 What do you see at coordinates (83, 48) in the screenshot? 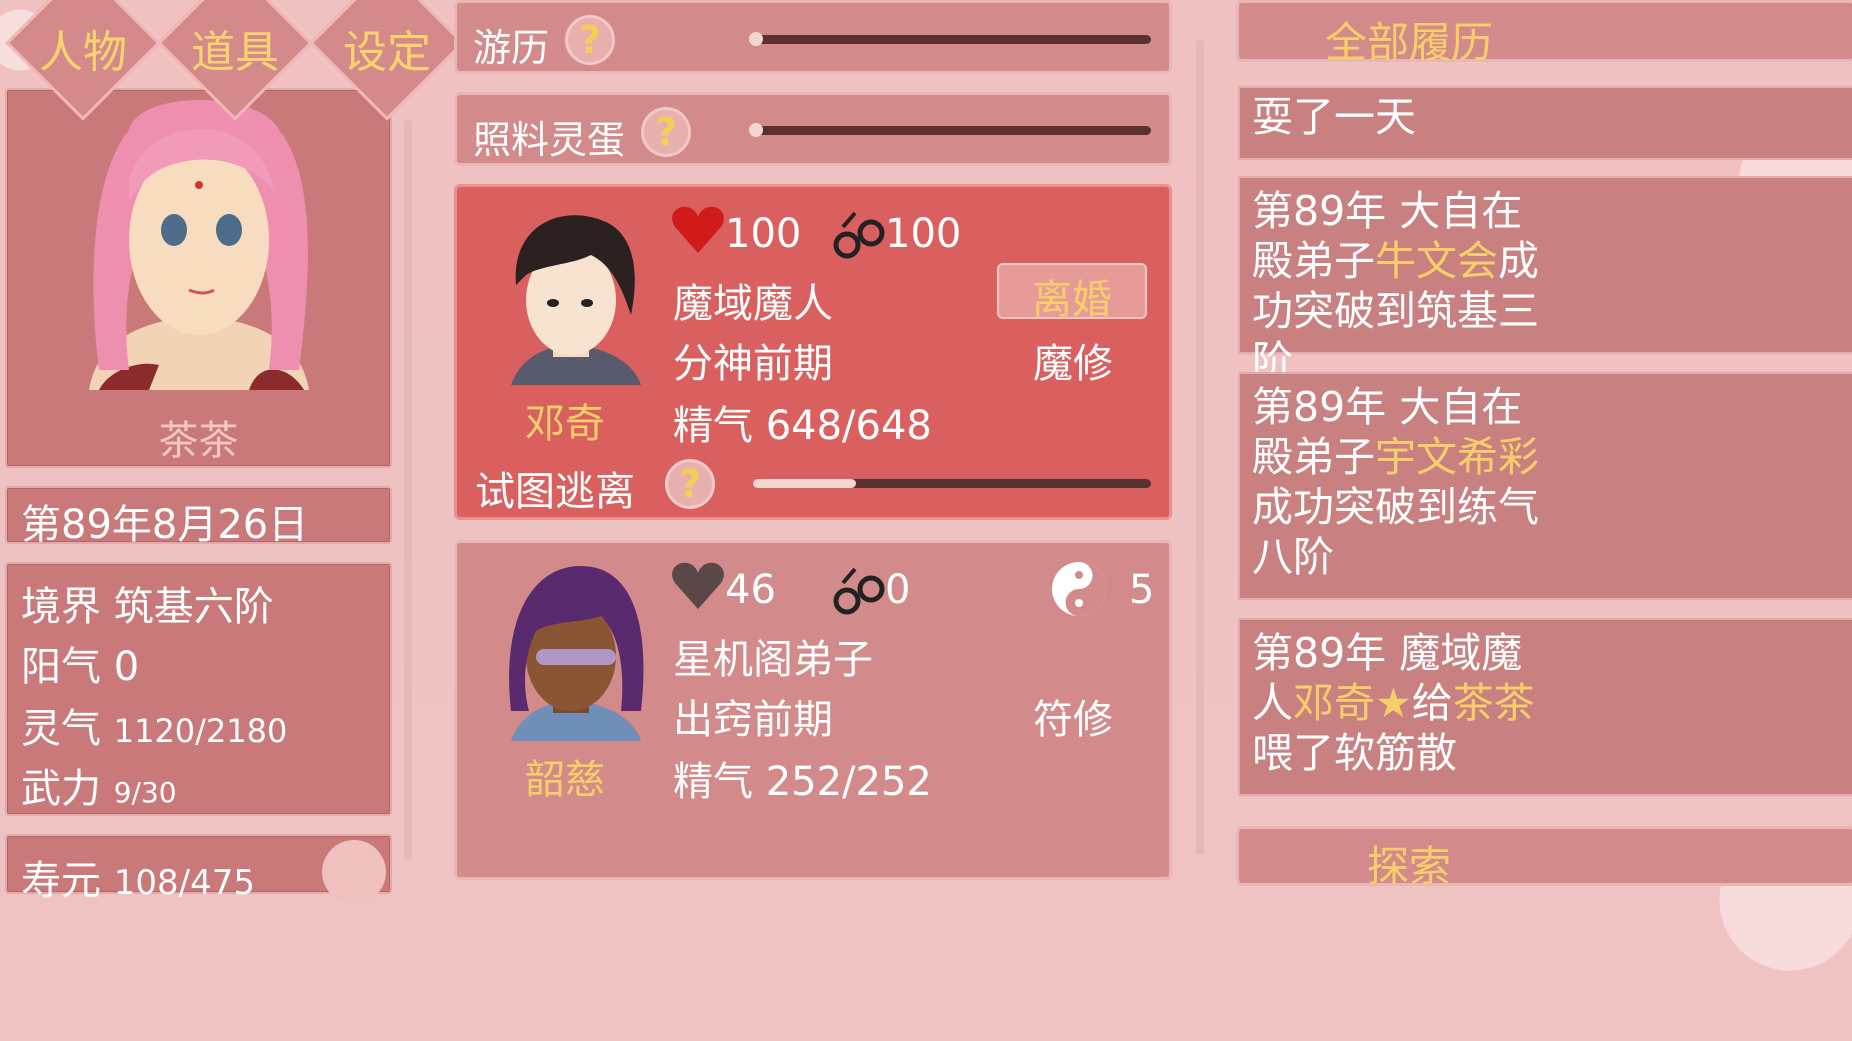
I see `tab-character: 人物` at bounding box center [83, 48].